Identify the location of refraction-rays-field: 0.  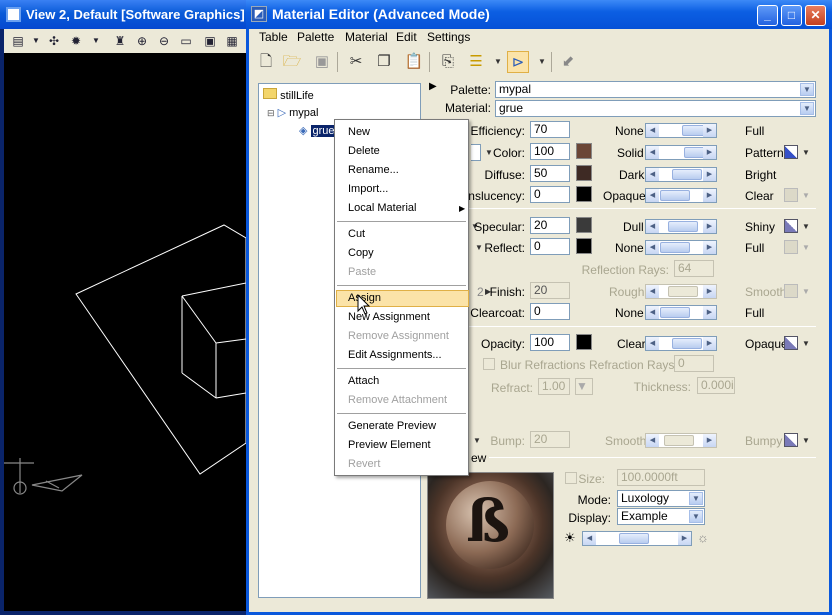
(694, 363).